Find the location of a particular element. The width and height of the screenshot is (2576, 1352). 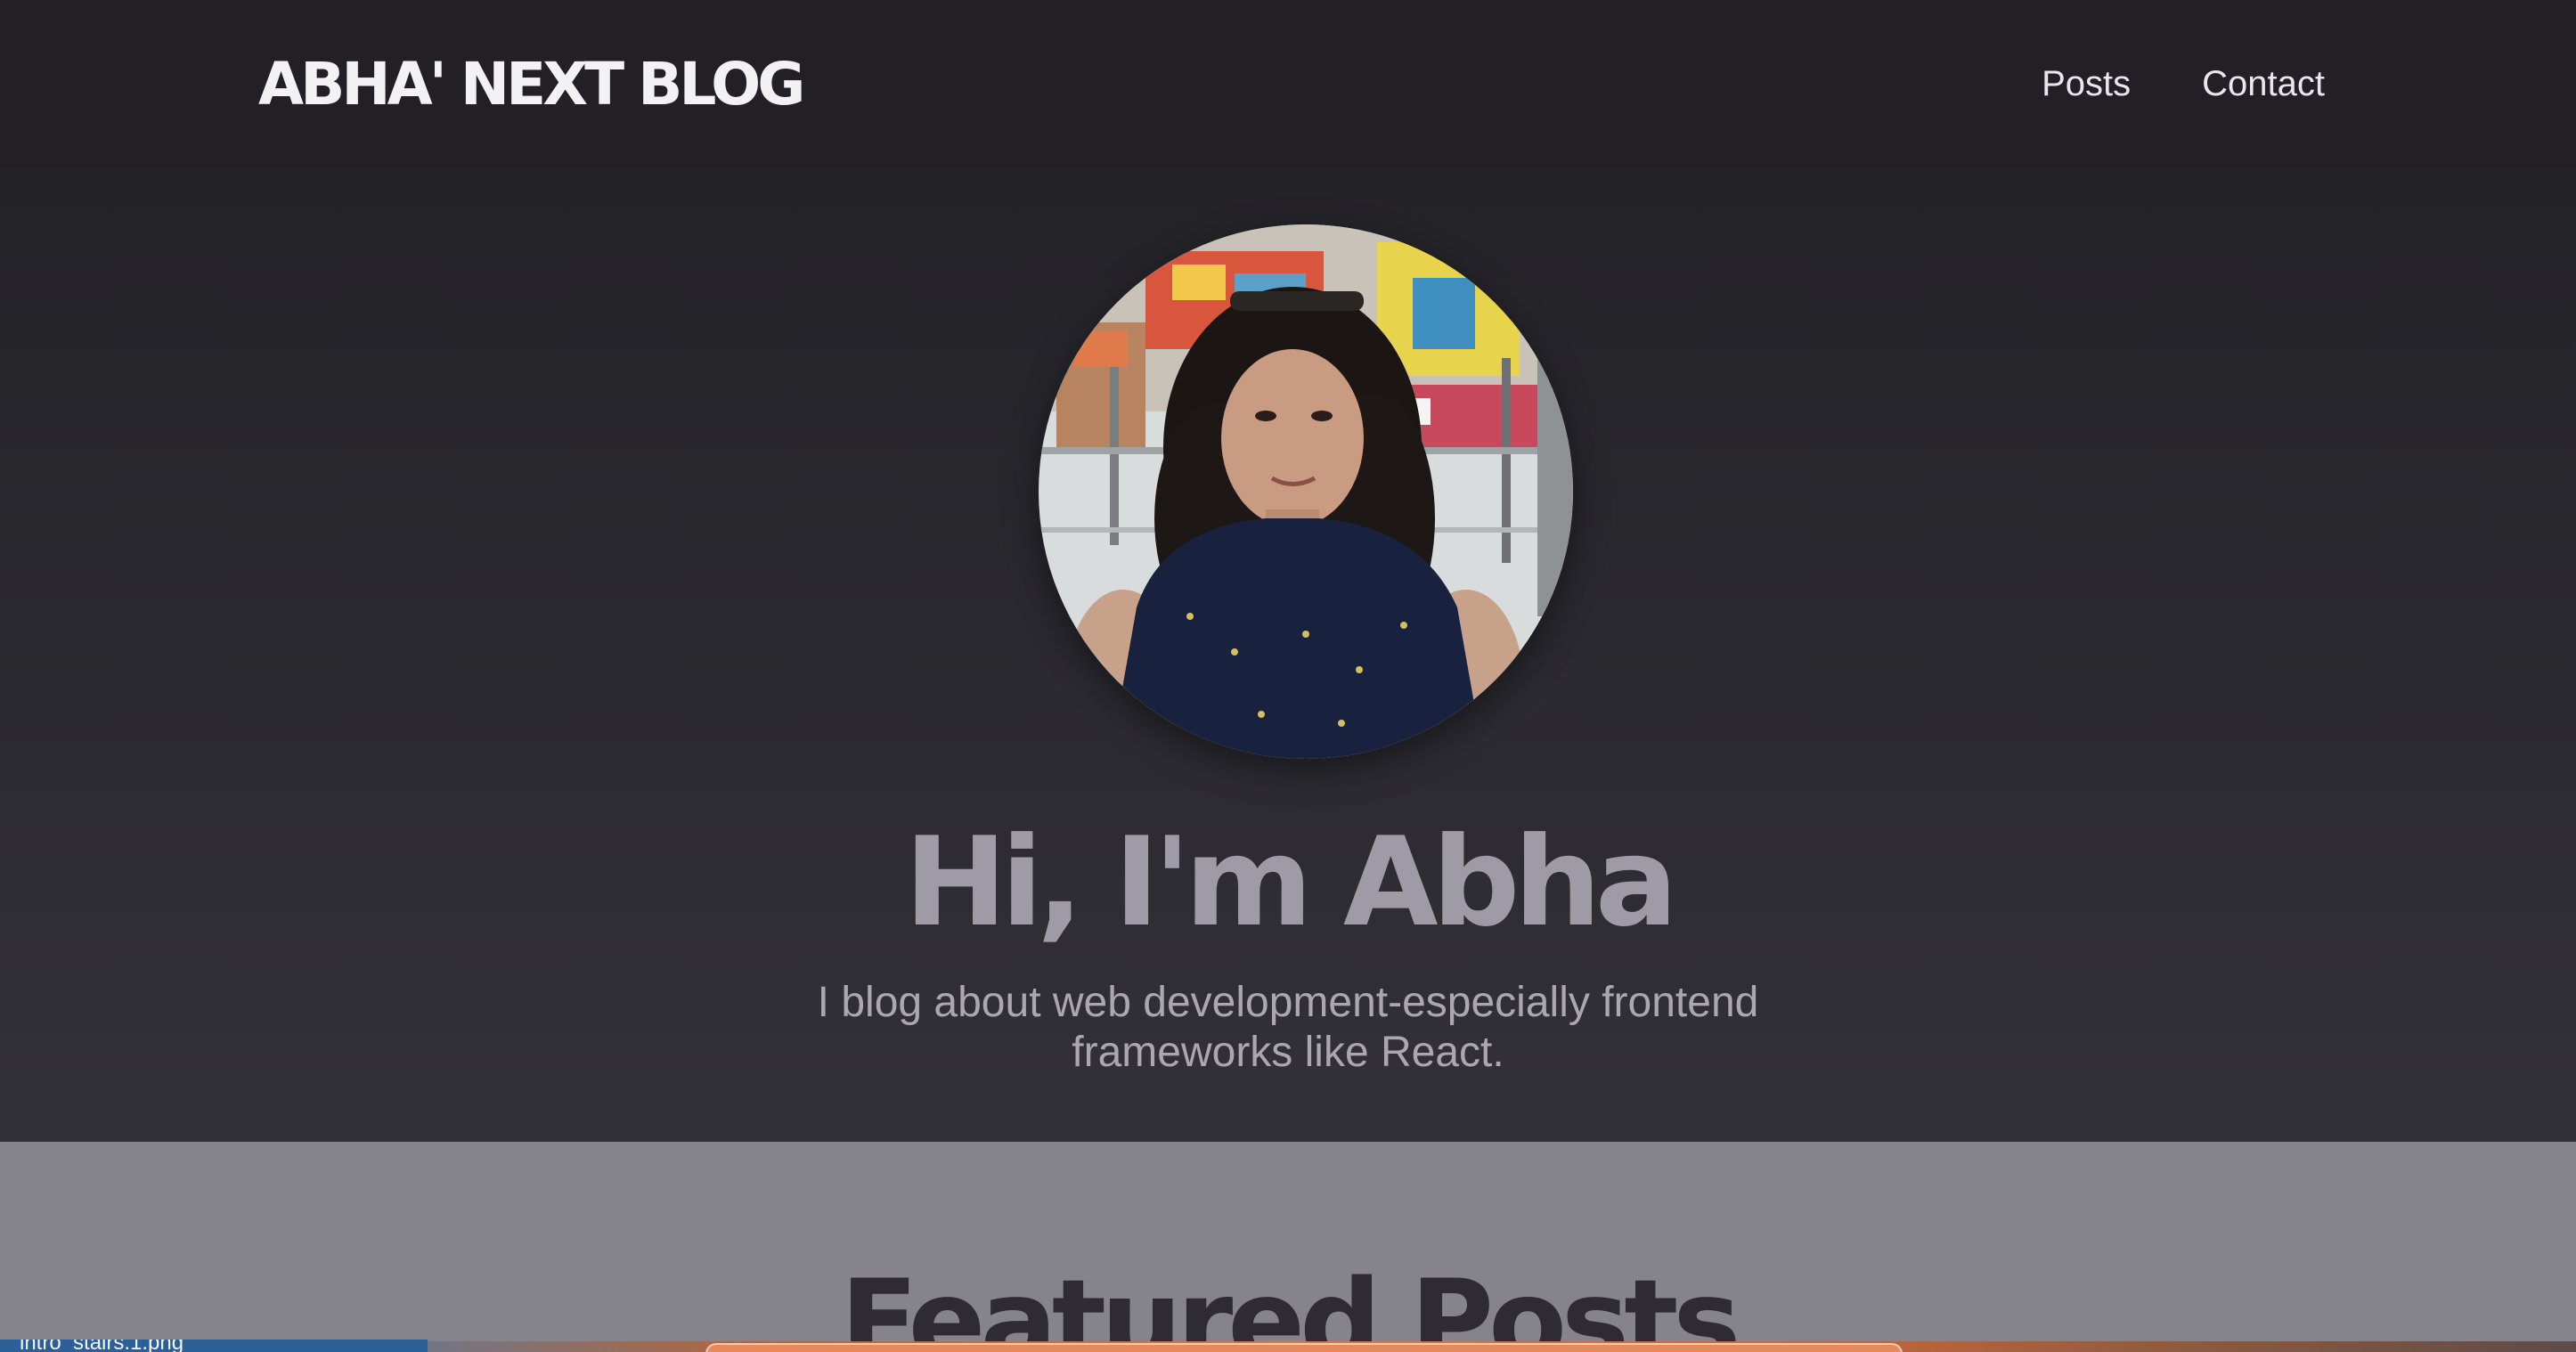

main-nav: Posts Contact is located at coordinates (2183, 84).